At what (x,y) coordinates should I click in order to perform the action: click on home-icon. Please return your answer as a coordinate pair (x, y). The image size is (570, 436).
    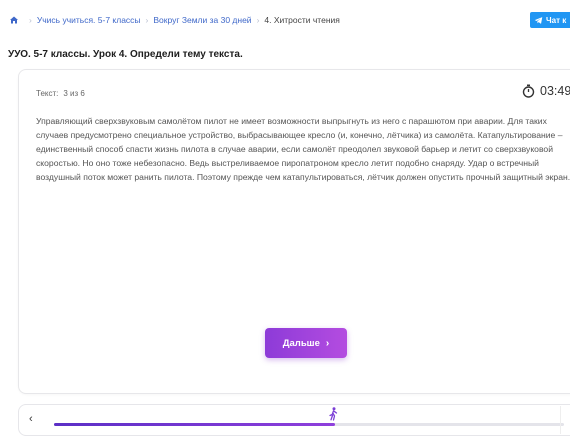
    Looking at the image, I should click on (14, 20).